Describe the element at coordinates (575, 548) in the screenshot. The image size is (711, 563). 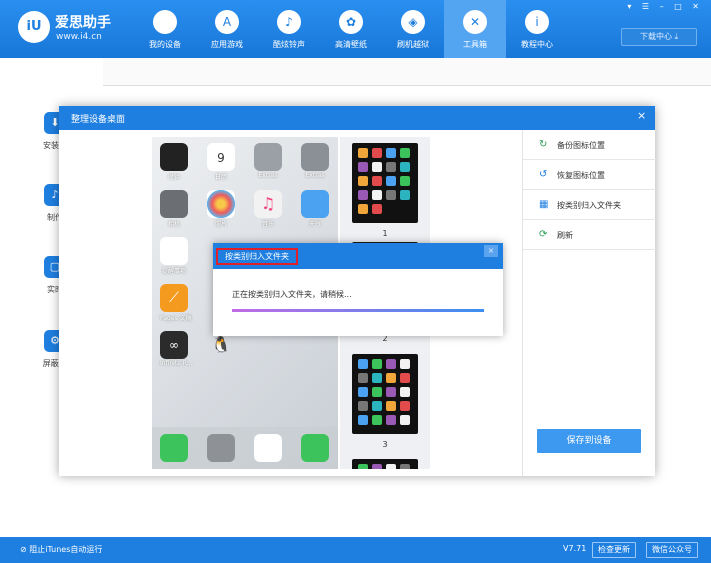
I see `version-label: V7.71` at that location.